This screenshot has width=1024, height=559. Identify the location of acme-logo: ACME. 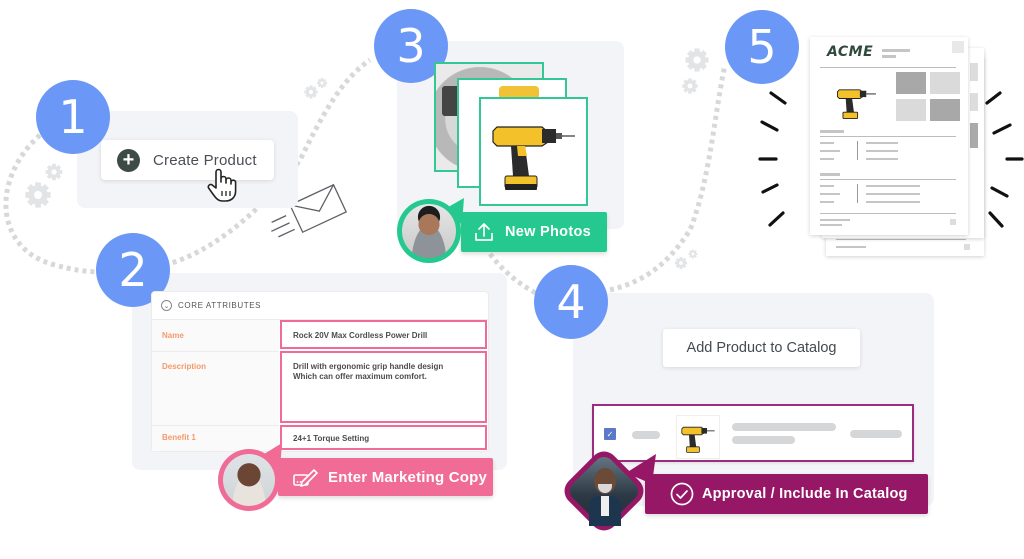
(850, 52).